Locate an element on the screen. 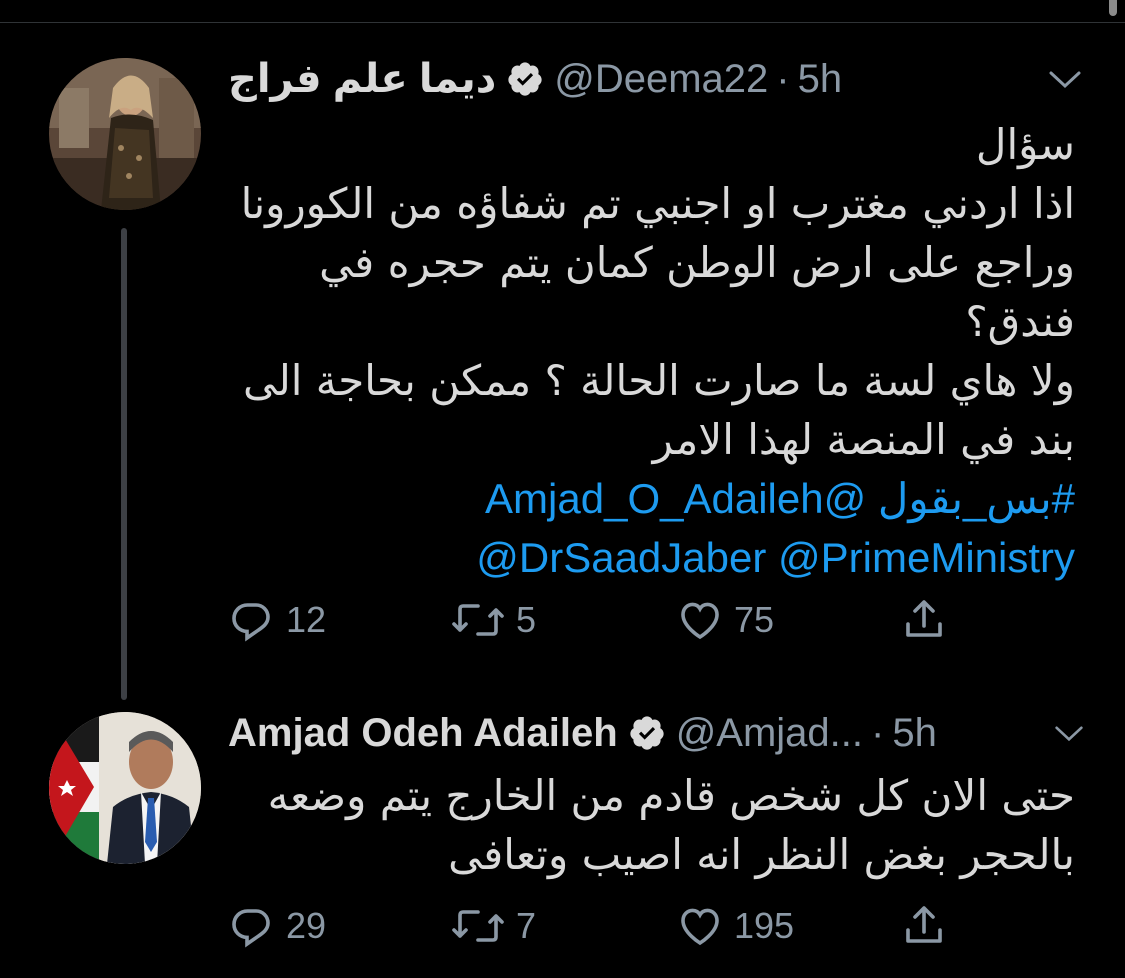 The height and width of the screenshot is (978, 1125). retweet-count: 7 is located at coordinates (526, 925).